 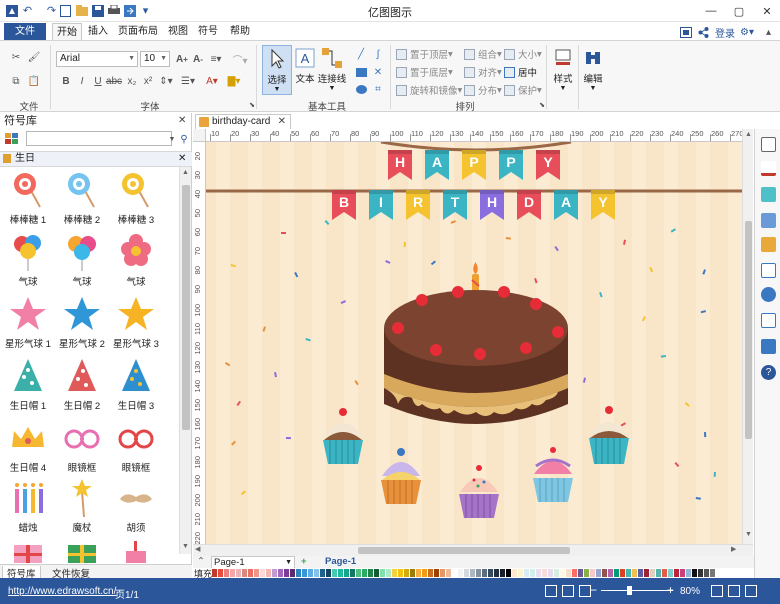 I want to click on line-tool-icon: ╱, so click(x=361, y=54).